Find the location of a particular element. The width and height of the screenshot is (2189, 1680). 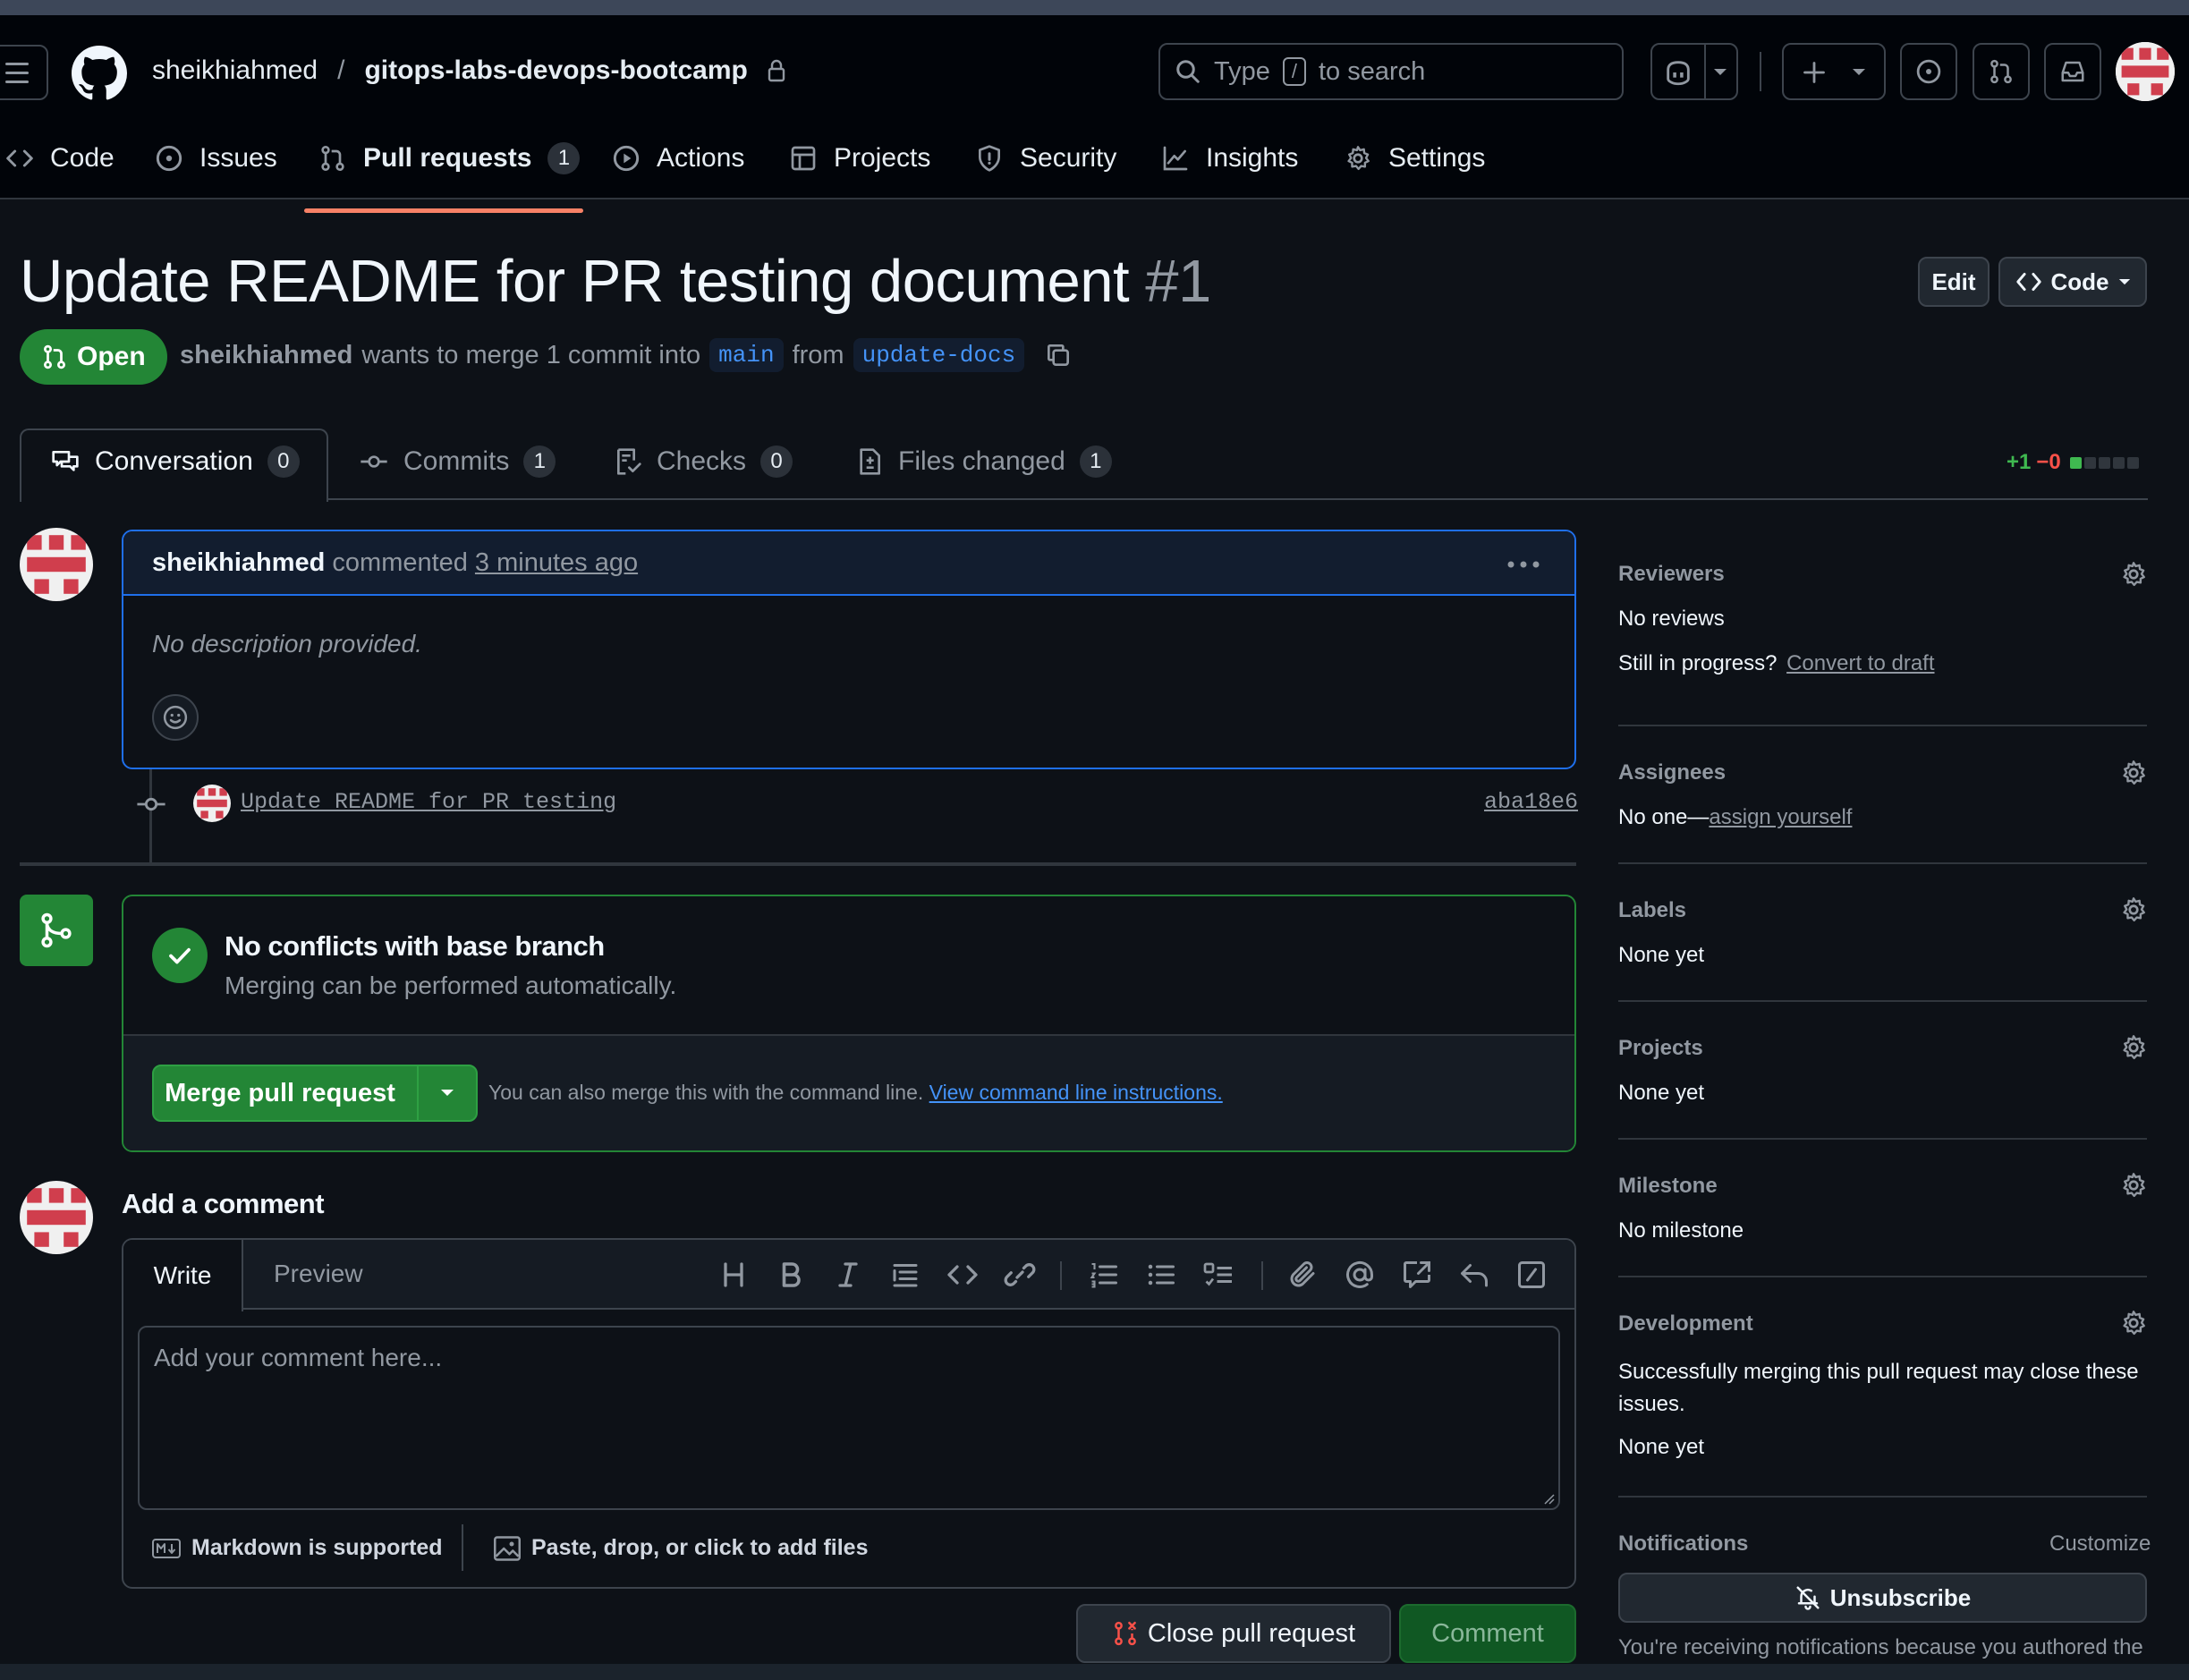

tabs-divider is located at coordinates (1084, 499).